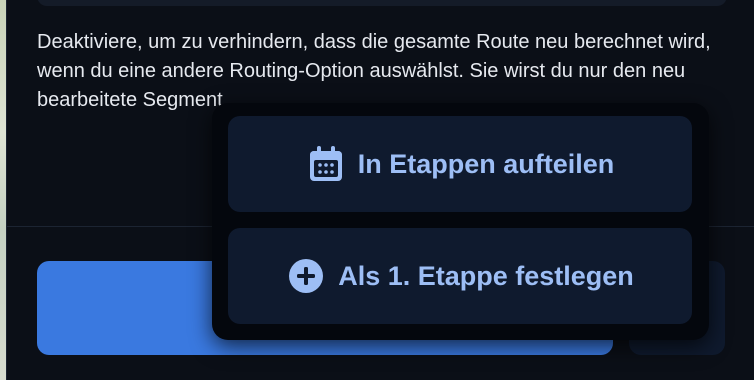  Describe the element at coordinates (326, 164) in the screenshot. I see `calendar-icon` at that location.